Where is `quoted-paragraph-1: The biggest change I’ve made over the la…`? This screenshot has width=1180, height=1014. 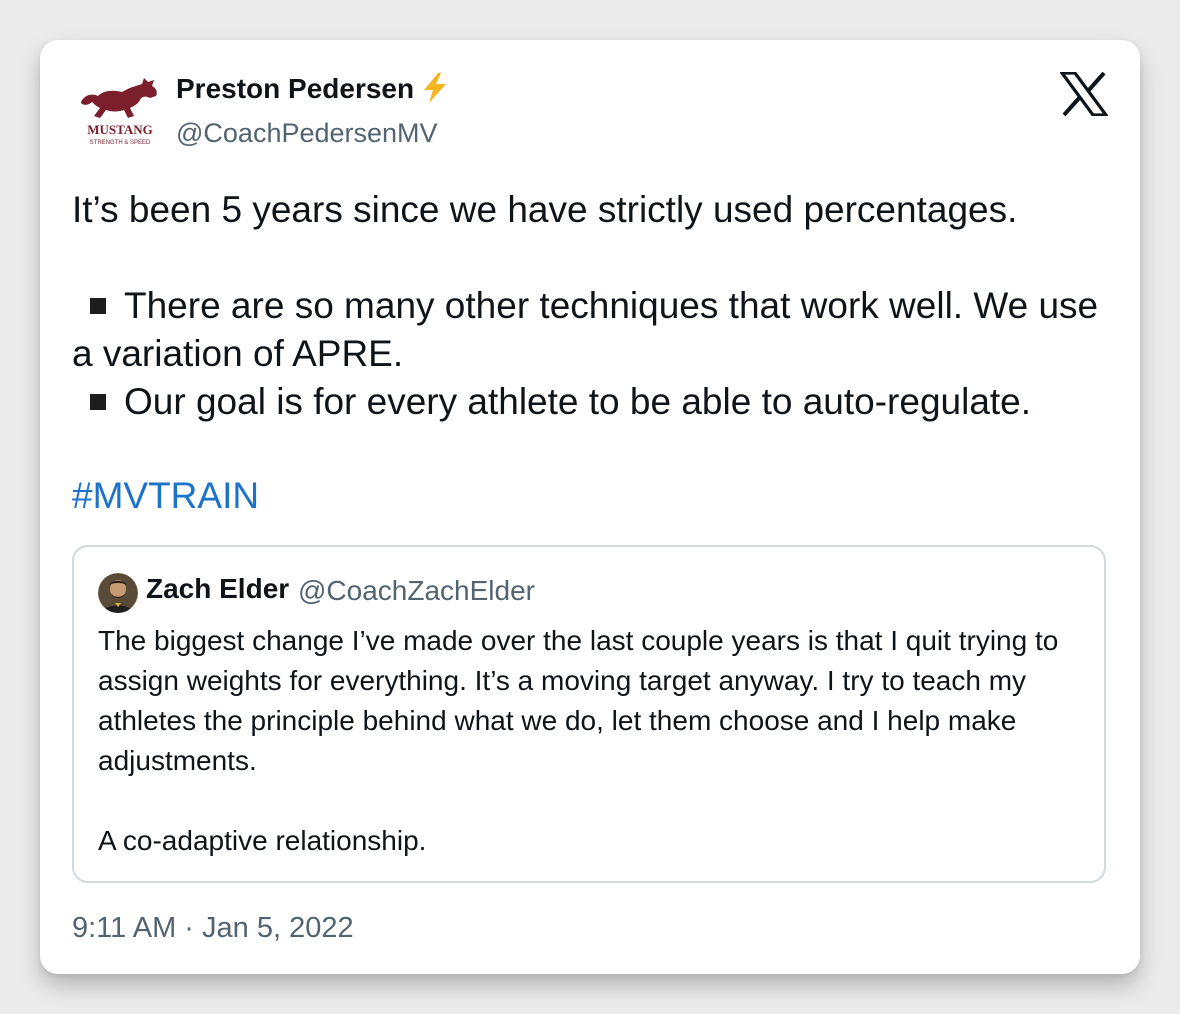 quoted-paragraph-1: The biggest change I’ve made over the la… is located at coordinates (578, 700).